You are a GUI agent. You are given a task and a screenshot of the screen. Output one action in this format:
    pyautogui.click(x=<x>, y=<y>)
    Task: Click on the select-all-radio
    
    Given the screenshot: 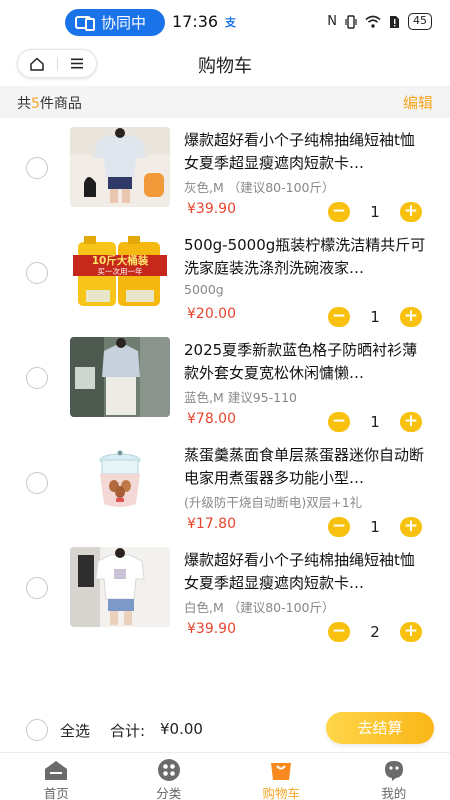 What is the action you would take?
    pyautogui.click(x=37, y=730)
    